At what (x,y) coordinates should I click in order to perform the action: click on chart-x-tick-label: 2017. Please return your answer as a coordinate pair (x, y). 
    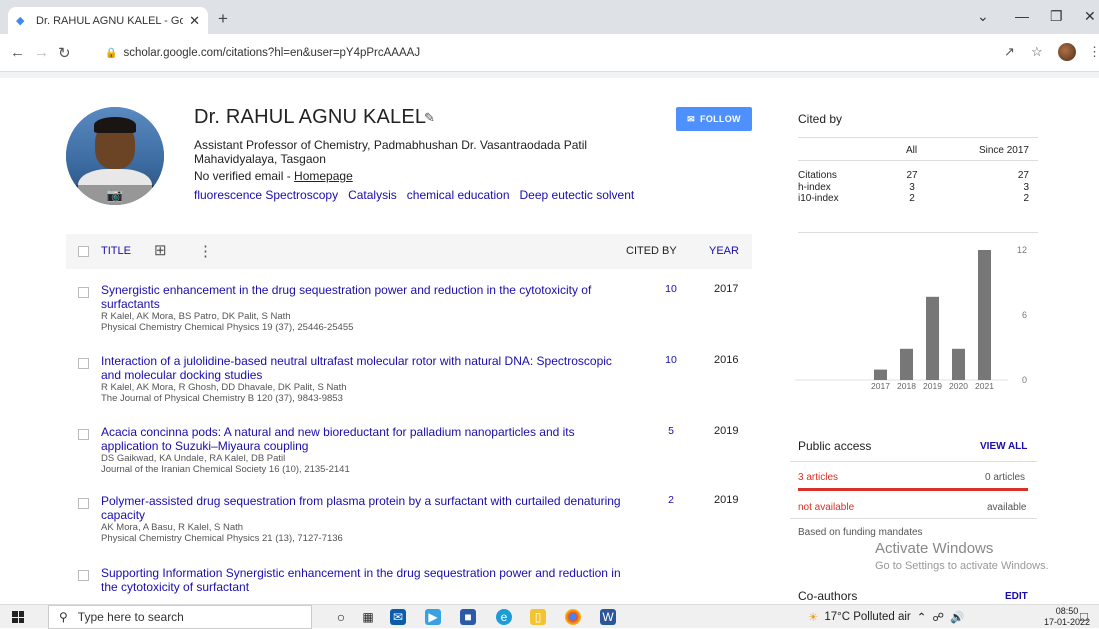
    Looking at the image, I should click on (880, 386).